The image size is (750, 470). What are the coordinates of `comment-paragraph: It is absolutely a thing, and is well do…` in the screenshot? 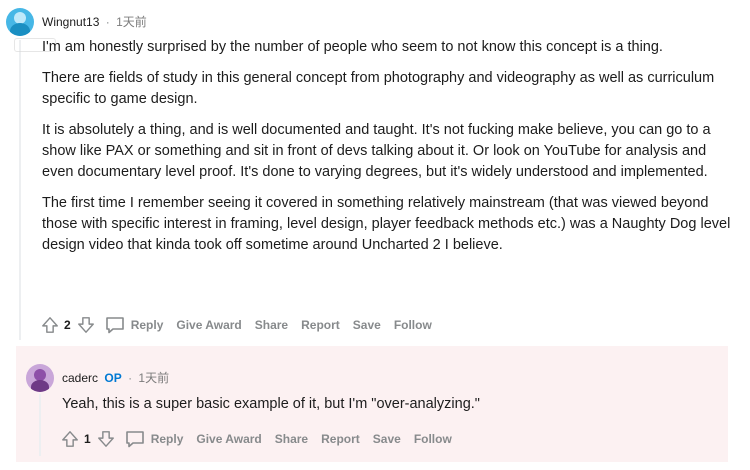 It's located at (376, 151).